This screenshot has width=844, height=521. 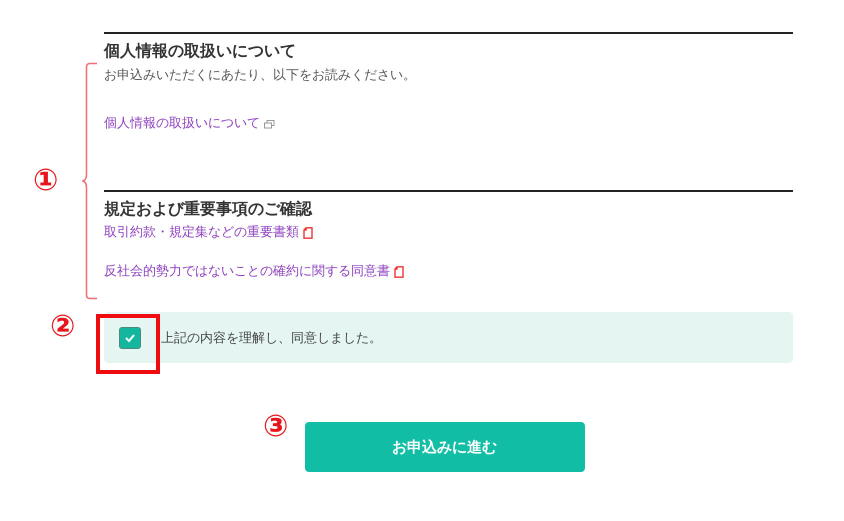 What do you see at coordinates (63, 327) in the screenshot?
I see `step-number: ②` at bounding box center [63, 327].